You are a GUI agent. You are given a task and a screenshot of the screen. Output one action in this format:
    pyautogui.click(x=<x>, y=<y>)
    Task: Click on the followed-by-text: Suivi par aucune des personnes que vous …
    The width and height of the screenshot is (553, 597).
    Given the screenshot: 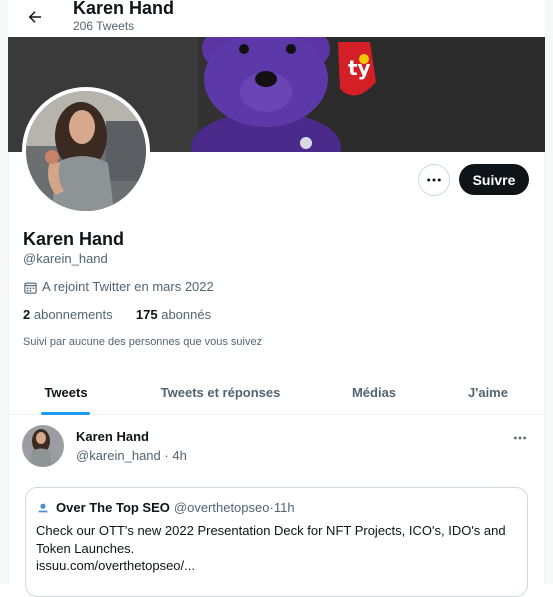 What is the action you would take?
    pyautogui.click(x=143, y=342)
    